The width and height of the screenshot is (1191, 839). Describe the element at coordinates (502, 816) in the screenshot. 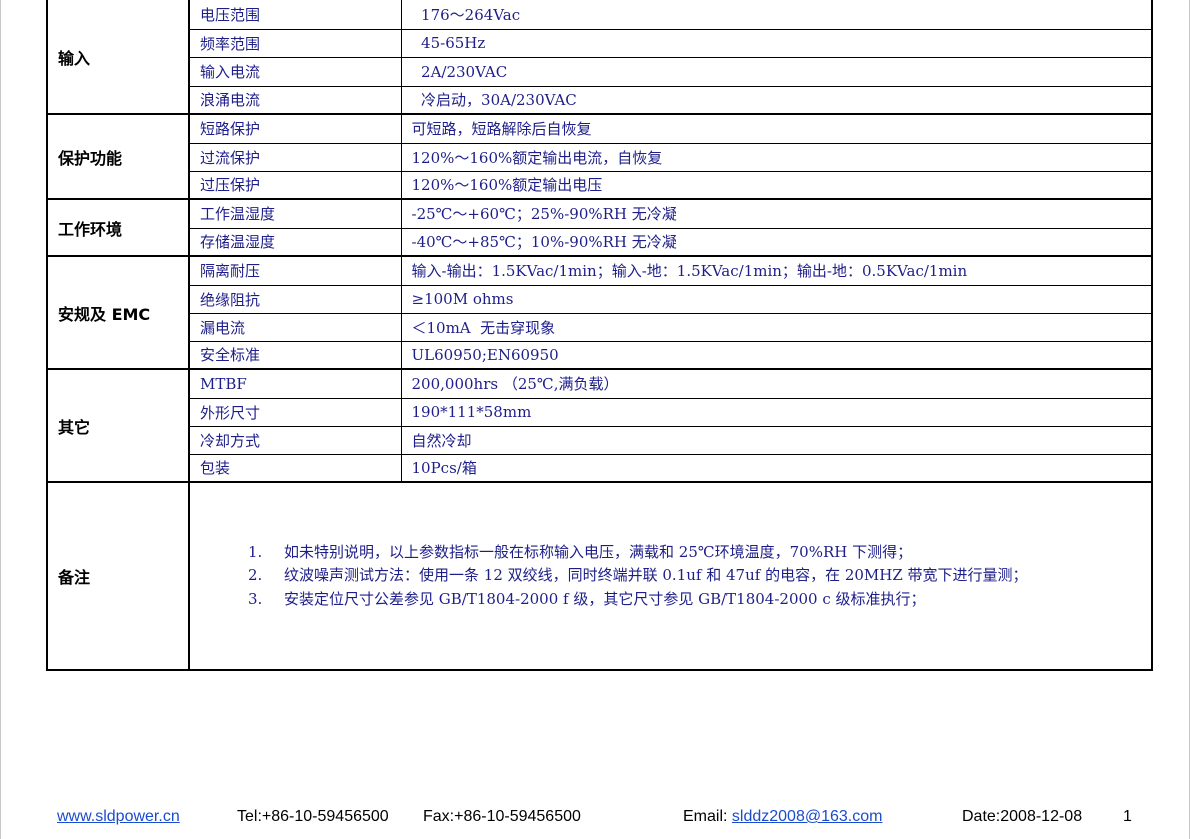

I see `fax-text: Fax:+86-10-59456500` at that location.